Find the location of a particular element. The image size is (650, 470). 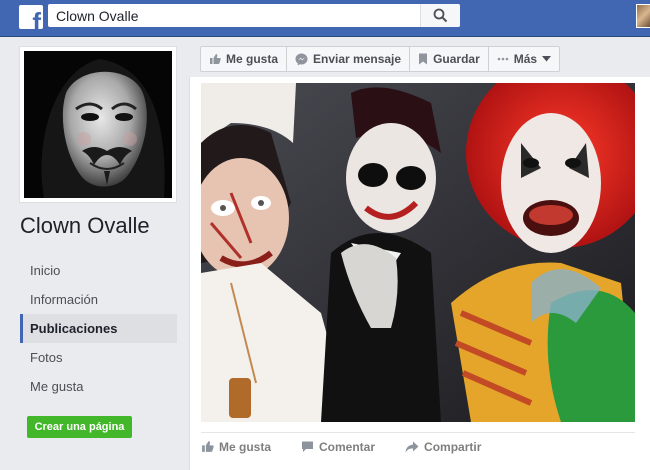

share-arrow-icon is located at coordinates (412, 446).